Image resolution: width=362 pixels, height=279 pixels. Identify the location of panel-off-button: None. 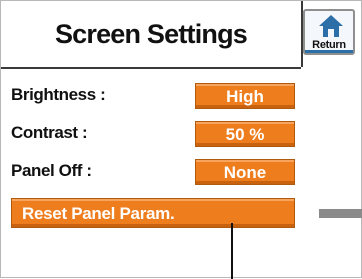
(245, 172).